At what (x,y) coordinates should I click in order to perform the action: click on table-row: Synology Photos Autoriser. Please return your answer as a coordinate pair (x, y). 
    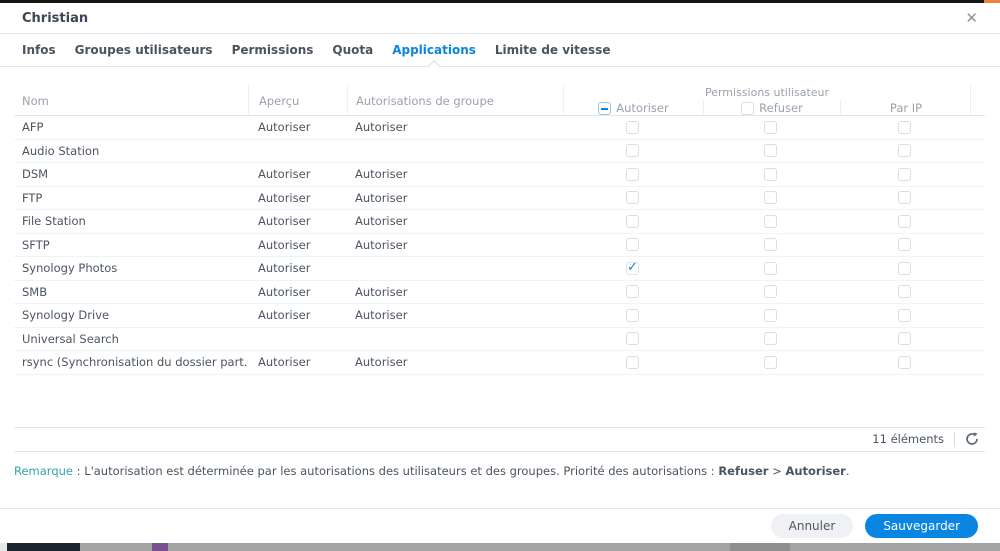
    Looking at the image, I should click on (499, 269).